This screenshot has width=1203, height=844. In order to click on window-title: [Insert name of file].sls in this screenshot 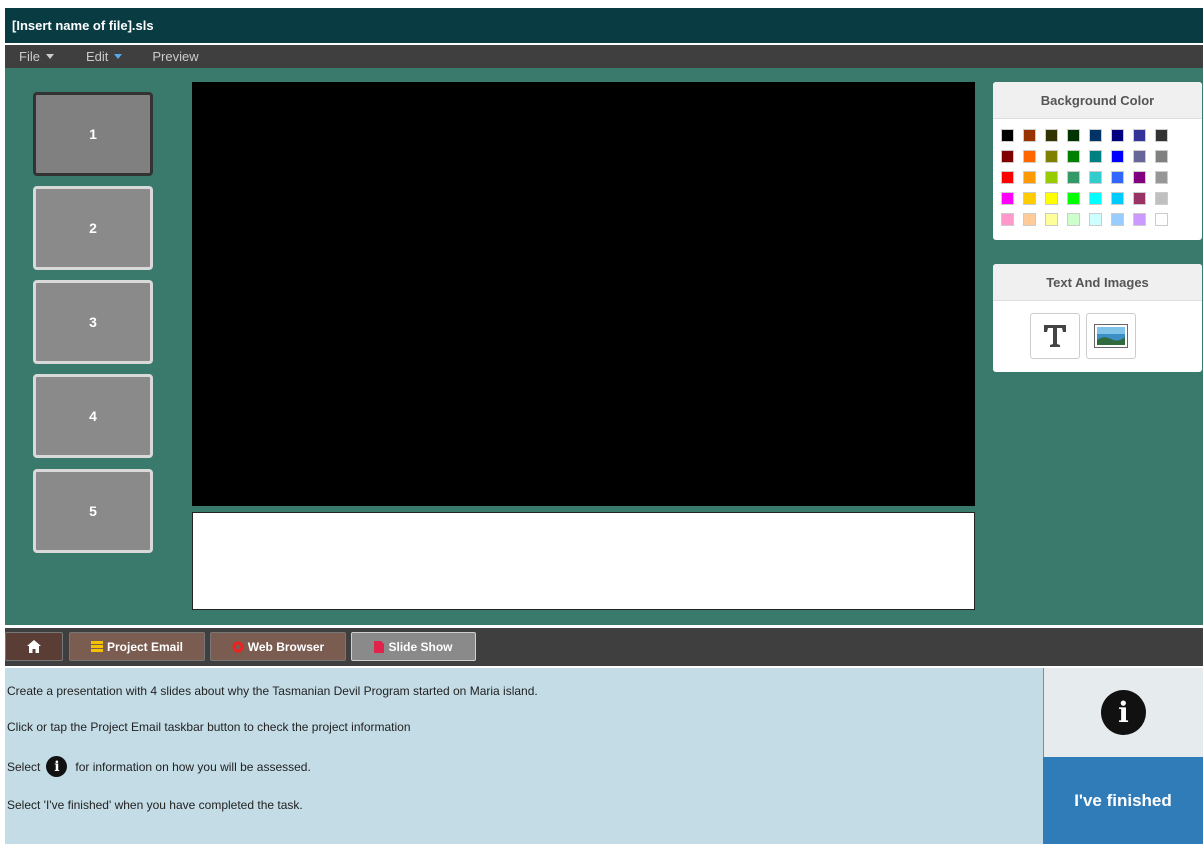, I will do `click(83, 25)`.